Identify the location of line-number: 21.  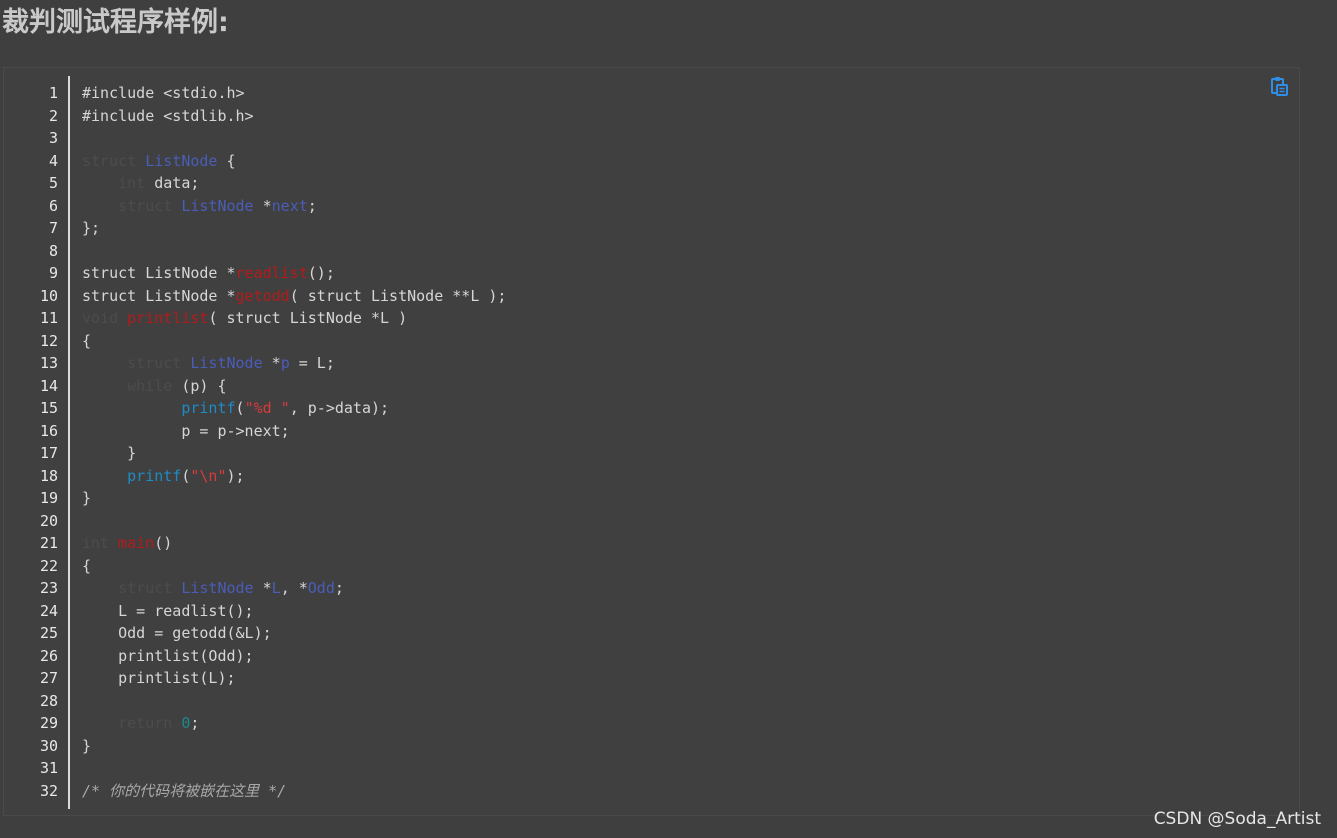
(48, 543).